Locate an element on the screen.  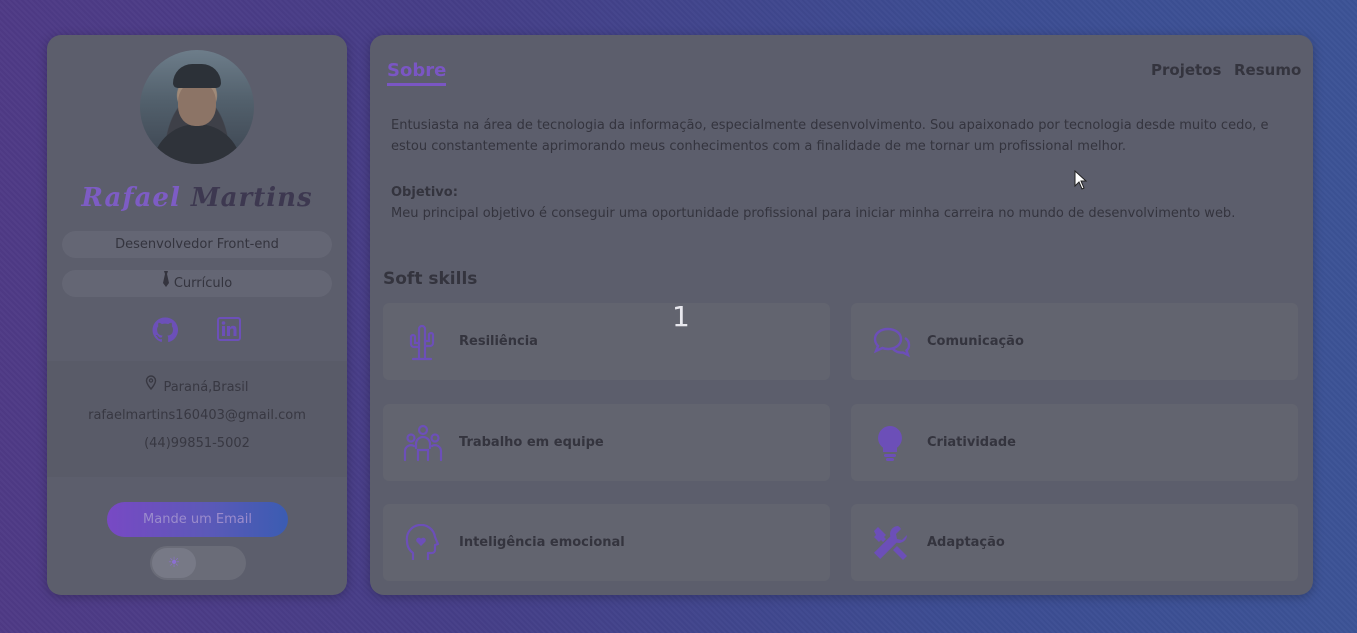
theme-toggle: ☀ is located at coordinates (198, 563).